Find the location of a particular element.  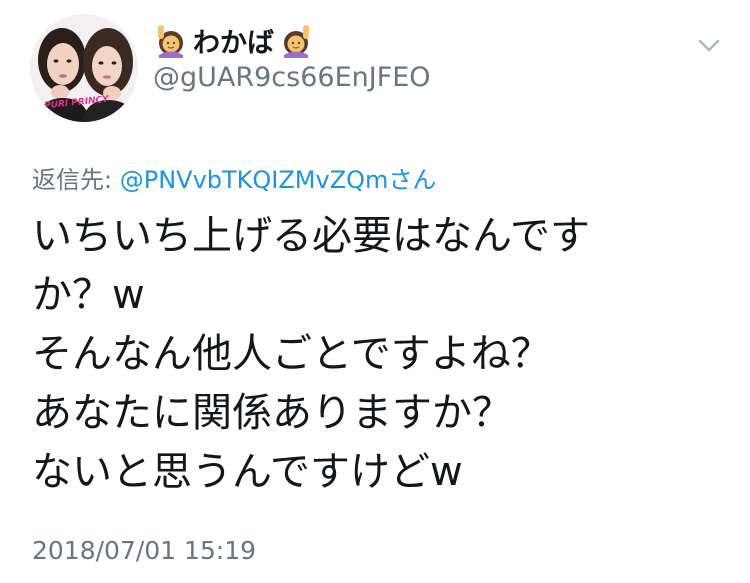

reply-prefix: 返信先: is located at coordinates (76, 180).